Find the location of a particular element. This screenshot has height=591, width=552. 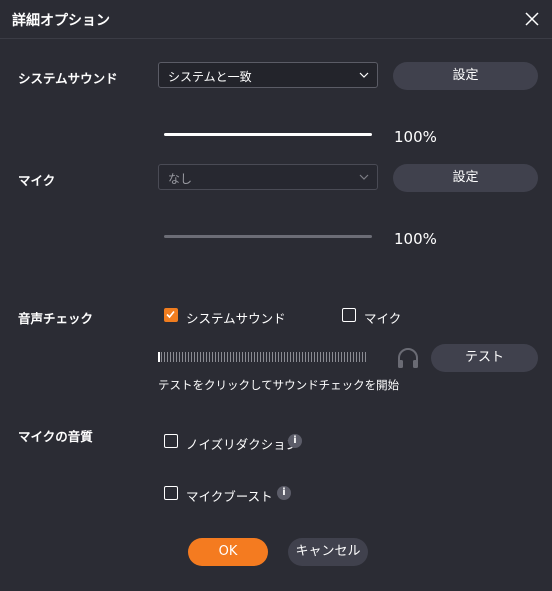

system-sound-settings-button: 設定 is located at coordinates (465, 76).